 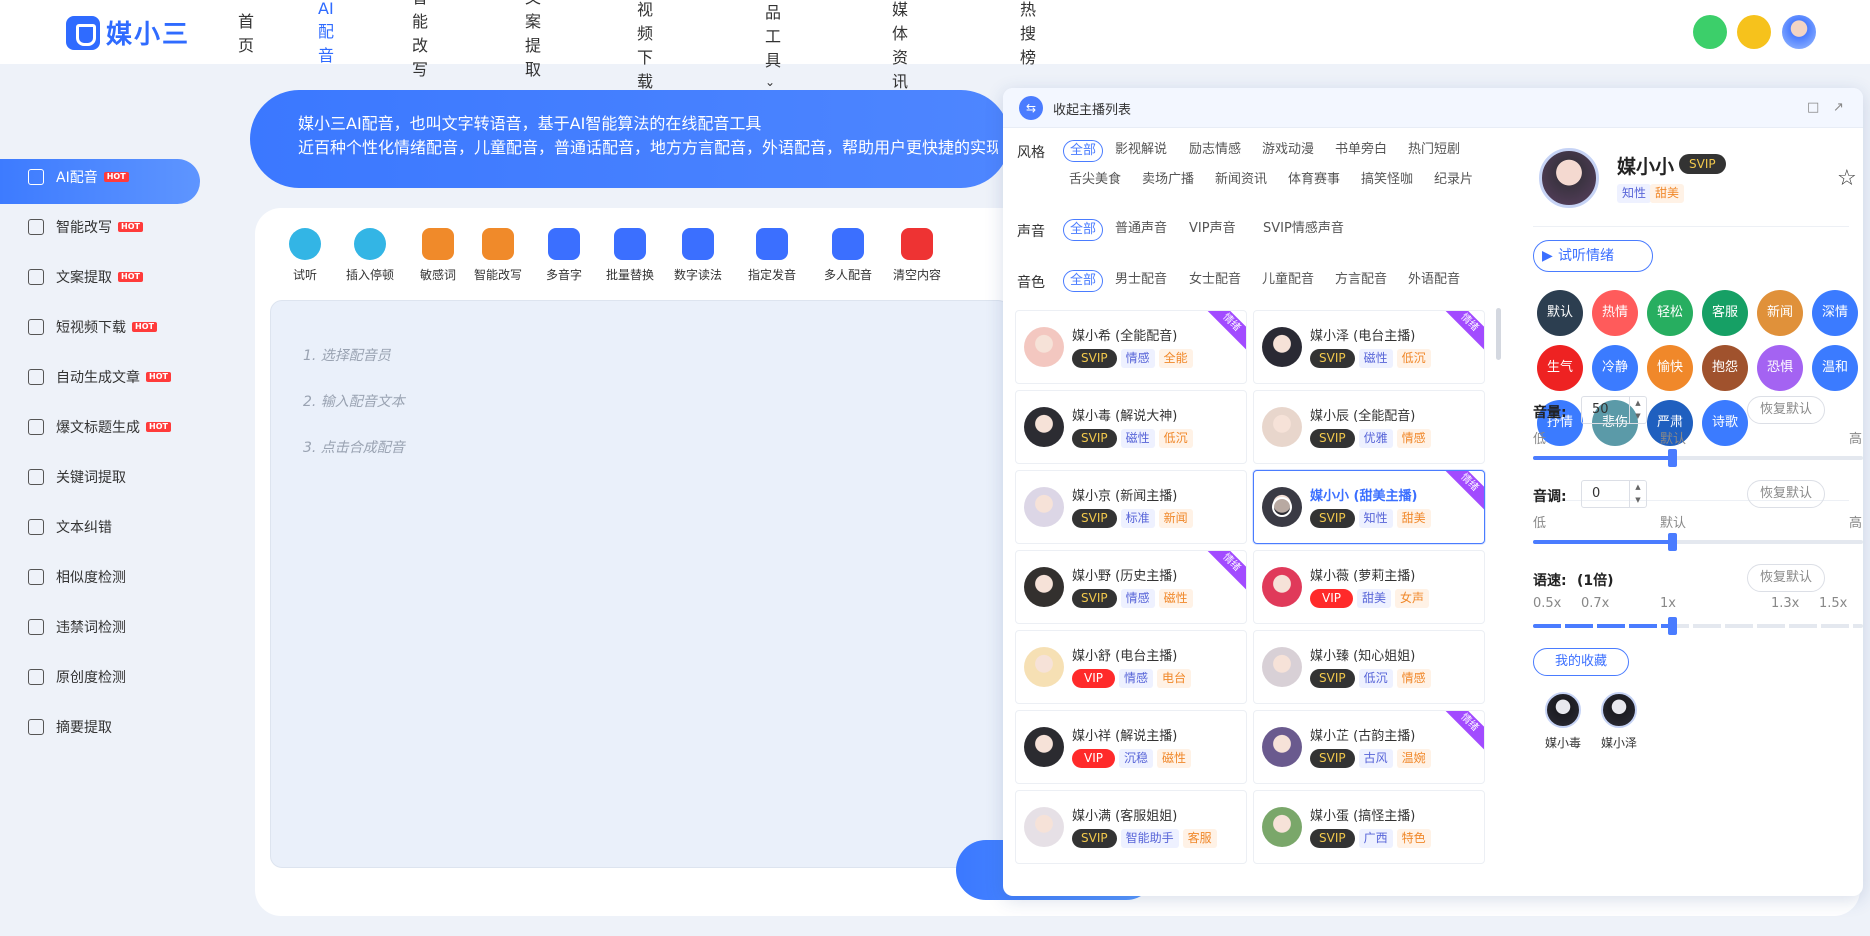 I want to click on play-button: 试听, so click(x=305, y=253).